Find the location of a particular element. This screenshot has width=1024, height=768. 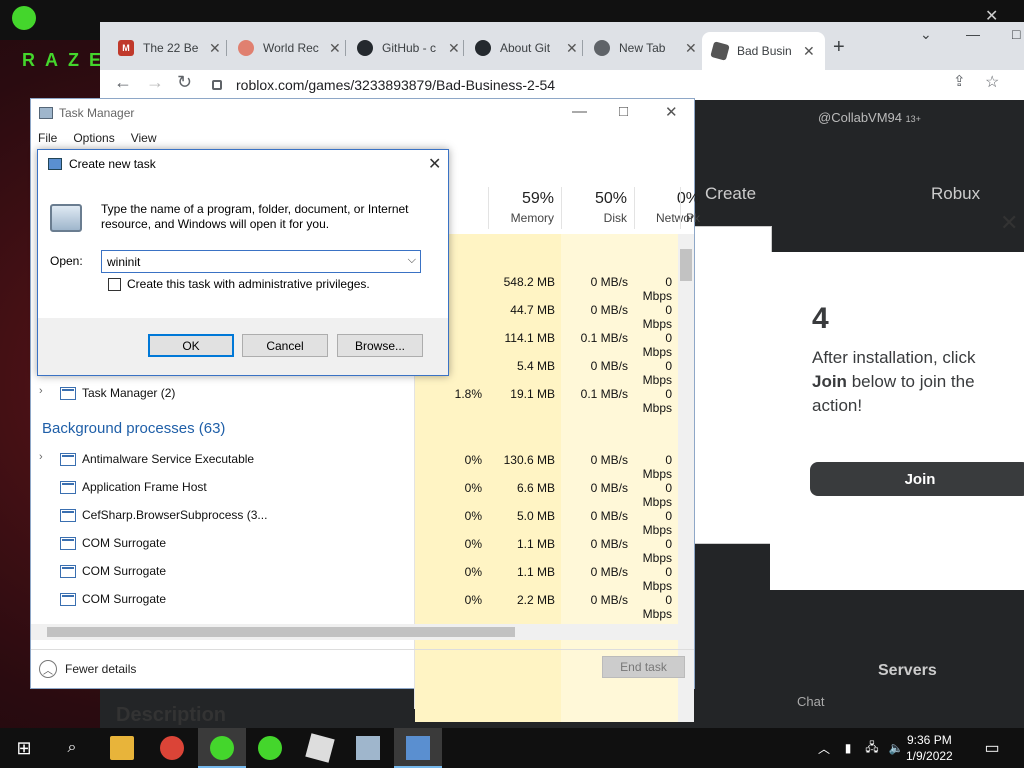

memory-cell: 2.2 MB is located at coordinates (535, 600).